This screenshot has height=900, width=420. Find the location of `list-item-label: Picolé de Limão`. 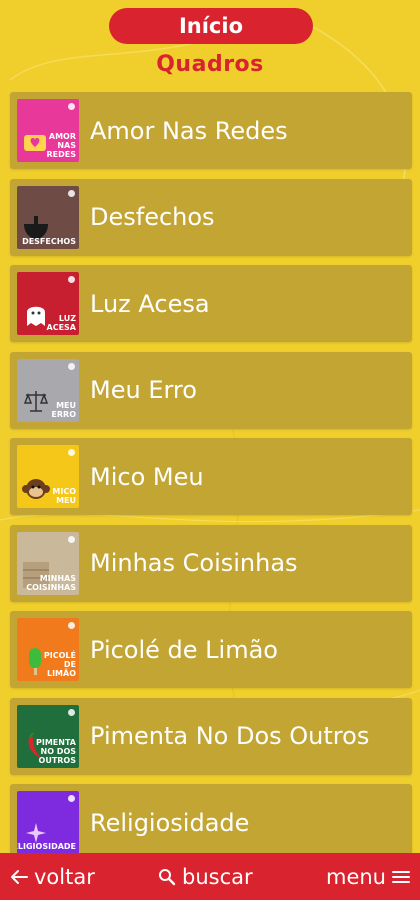

list-item-label: Picolé de Limão is located at coordinates (184, 649).